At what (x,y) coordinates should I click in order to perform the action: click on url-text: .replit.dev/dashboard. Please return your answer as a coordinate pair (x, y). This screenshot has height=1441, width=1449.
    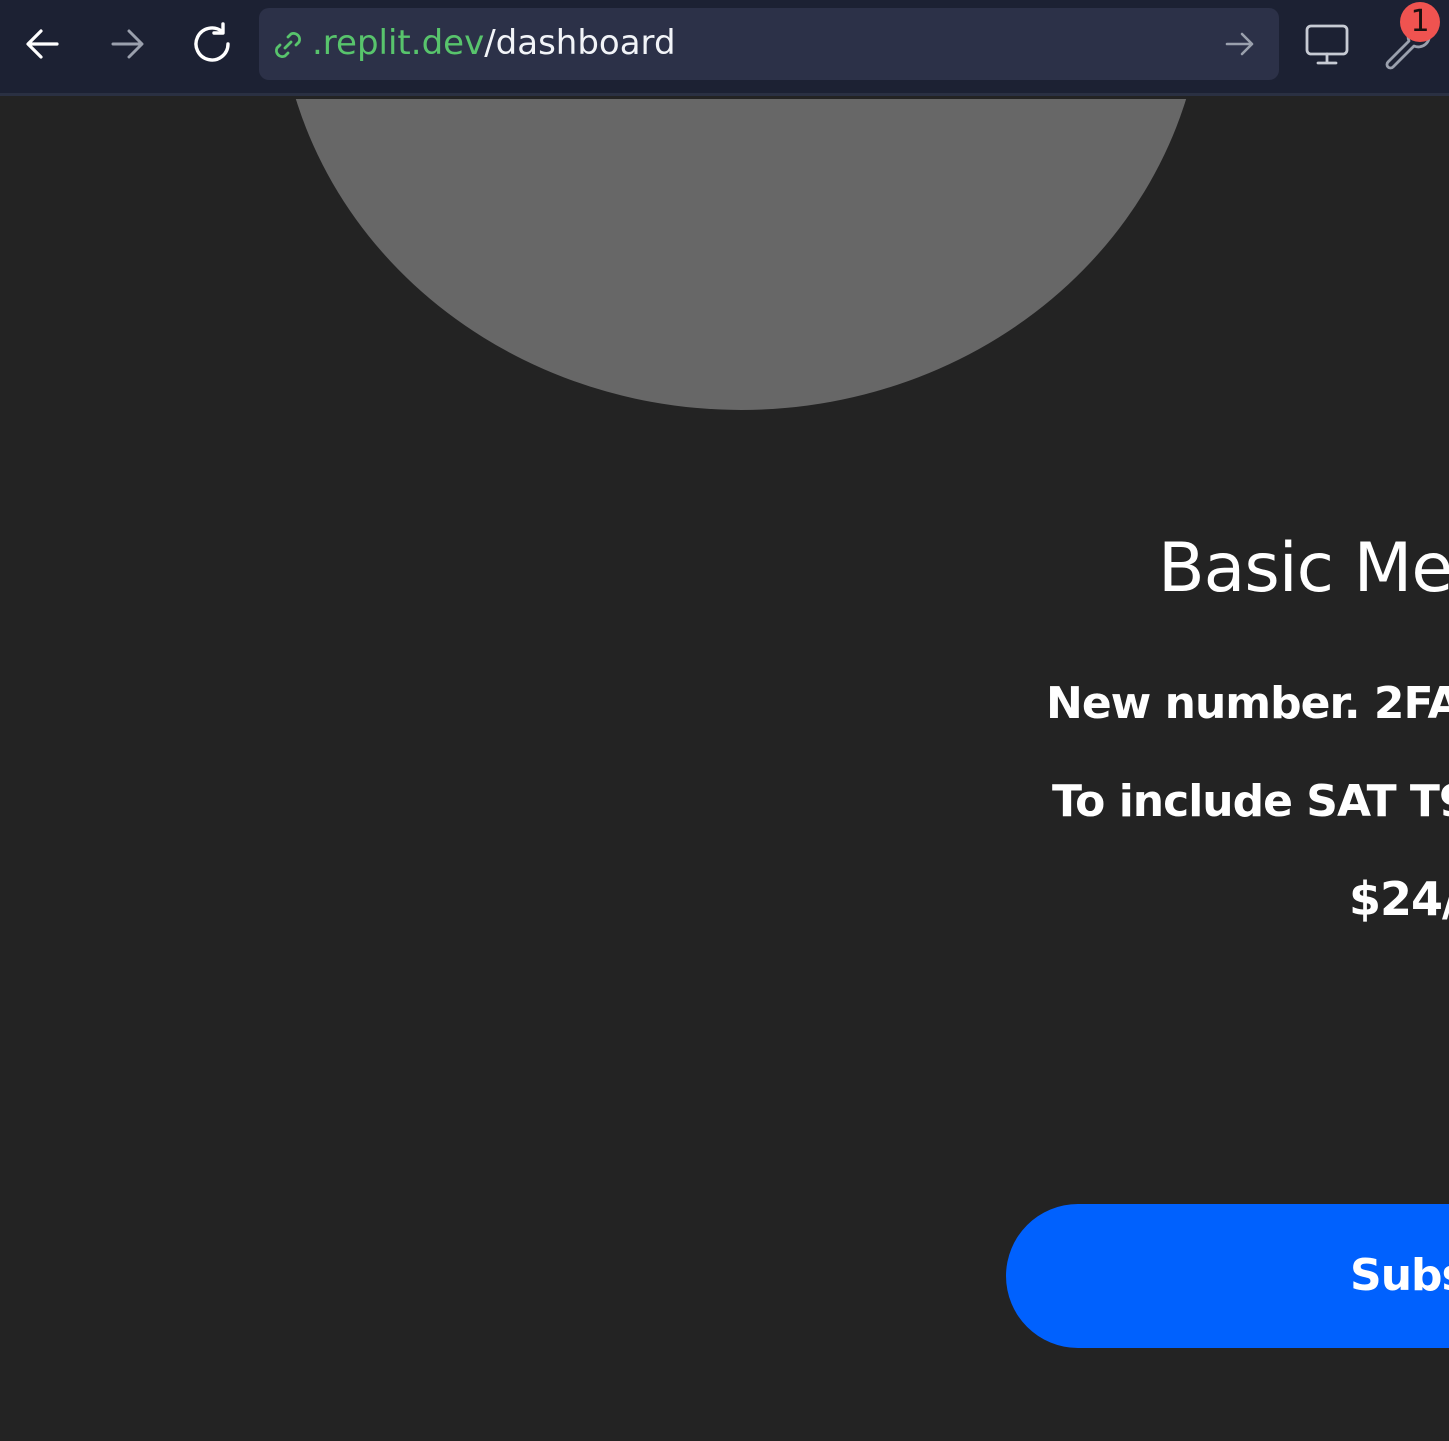
    Looking at the image, I should click on (494, 43).